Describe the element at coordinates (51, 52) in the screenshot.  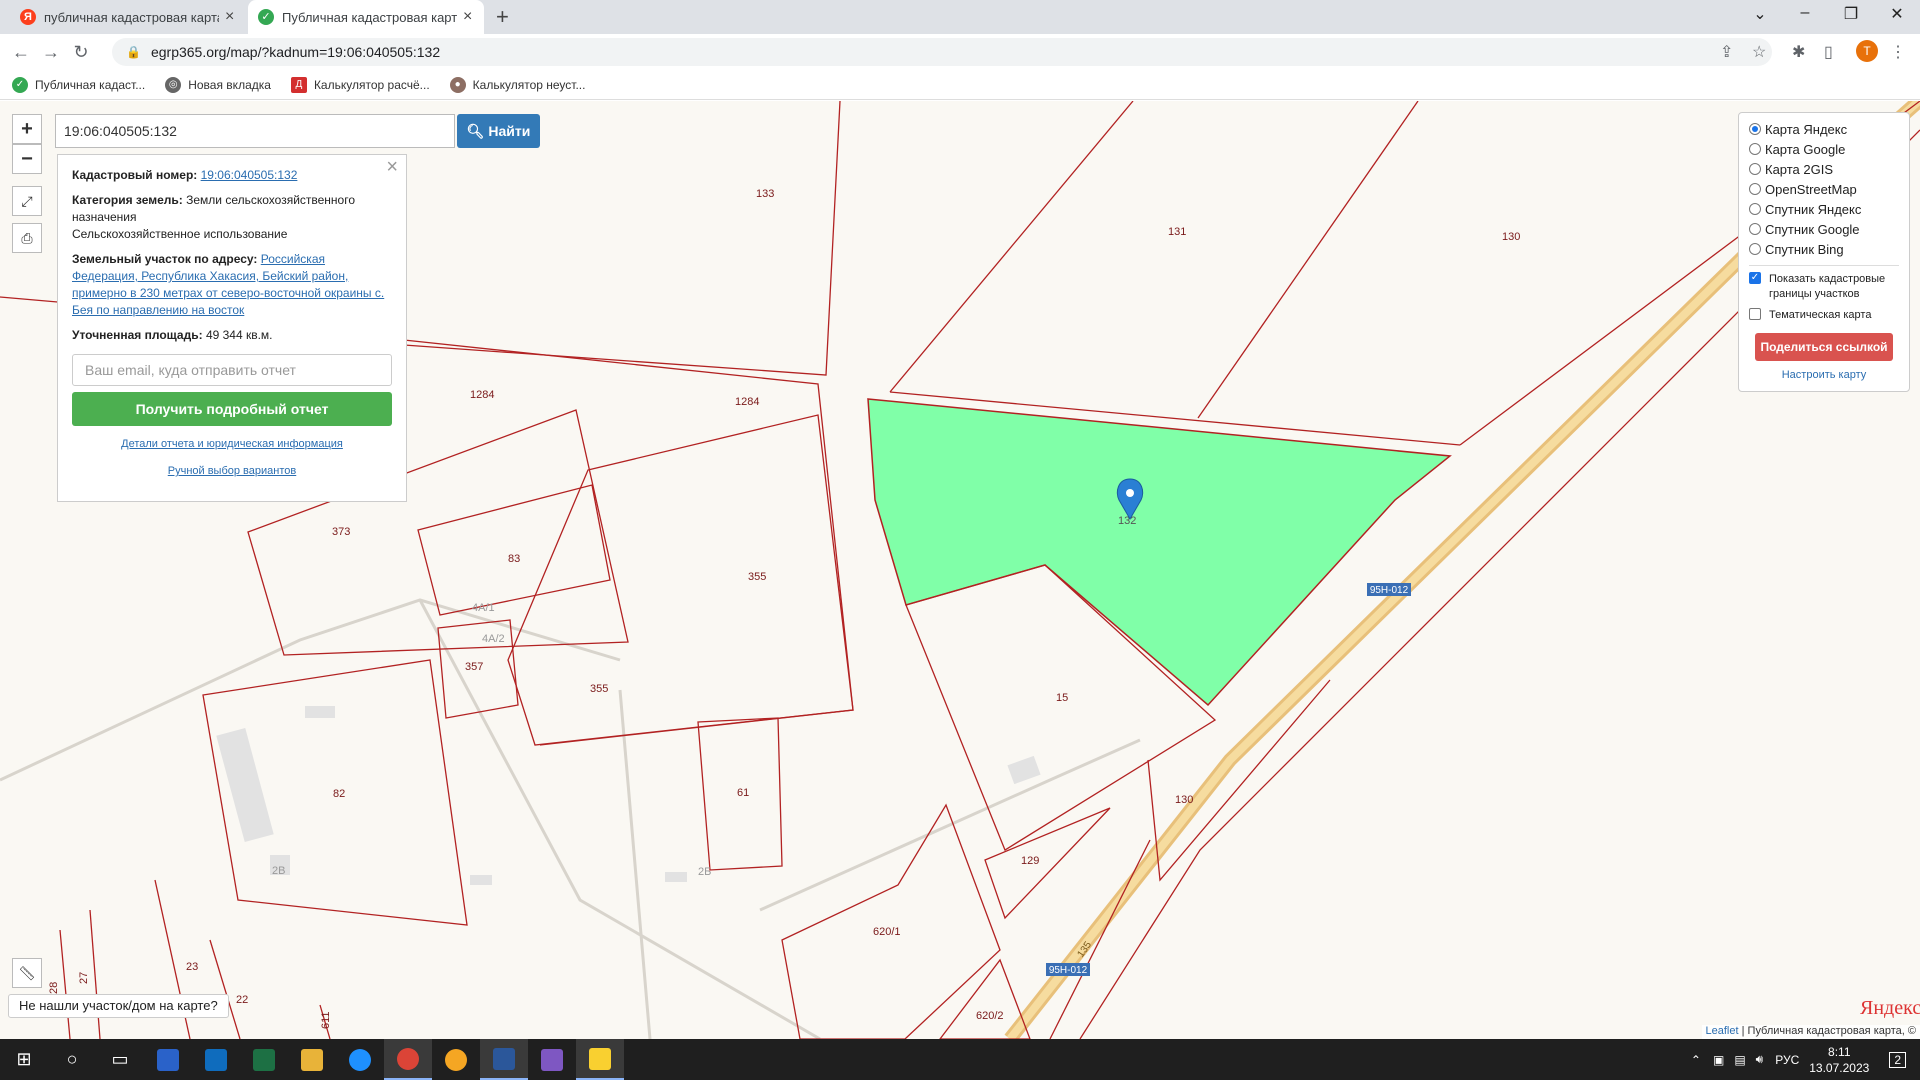
I see `forward-icon: →` at that location.